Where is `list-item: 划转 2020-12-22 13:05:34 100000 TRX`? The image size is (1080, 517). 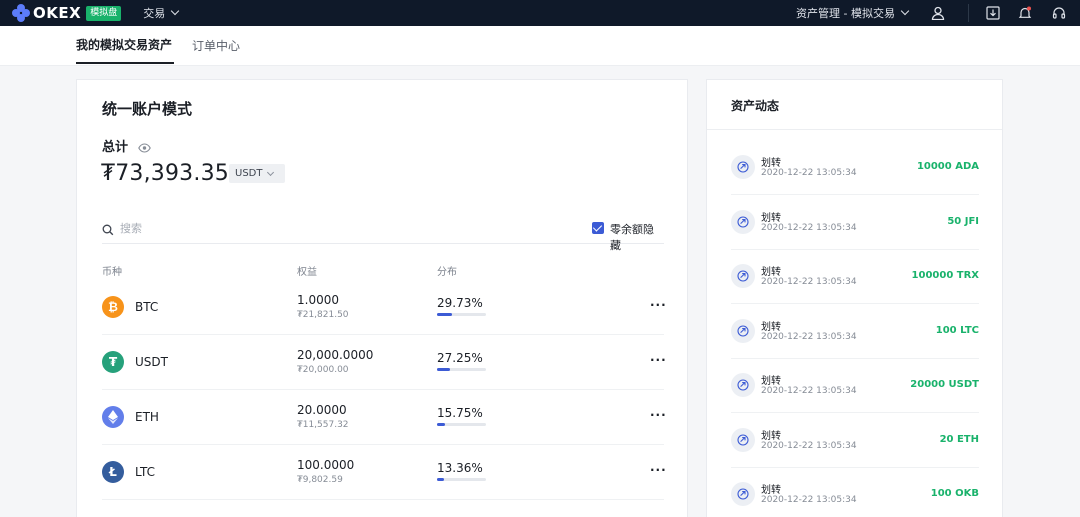
list-item: 划转 2020-12-22 13:05:34 100000 TRX is located at coordinates (855, 276).